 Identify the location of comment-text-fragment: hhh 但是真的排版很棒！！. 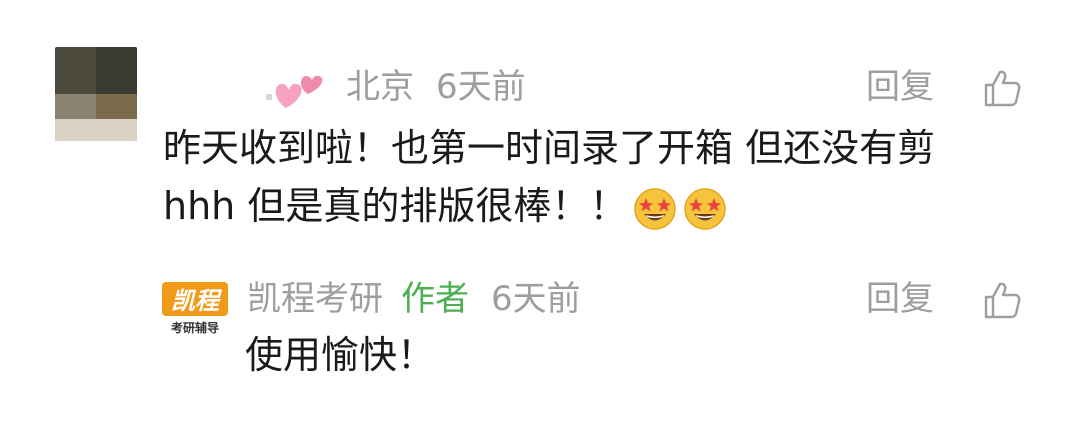
(395, 206).